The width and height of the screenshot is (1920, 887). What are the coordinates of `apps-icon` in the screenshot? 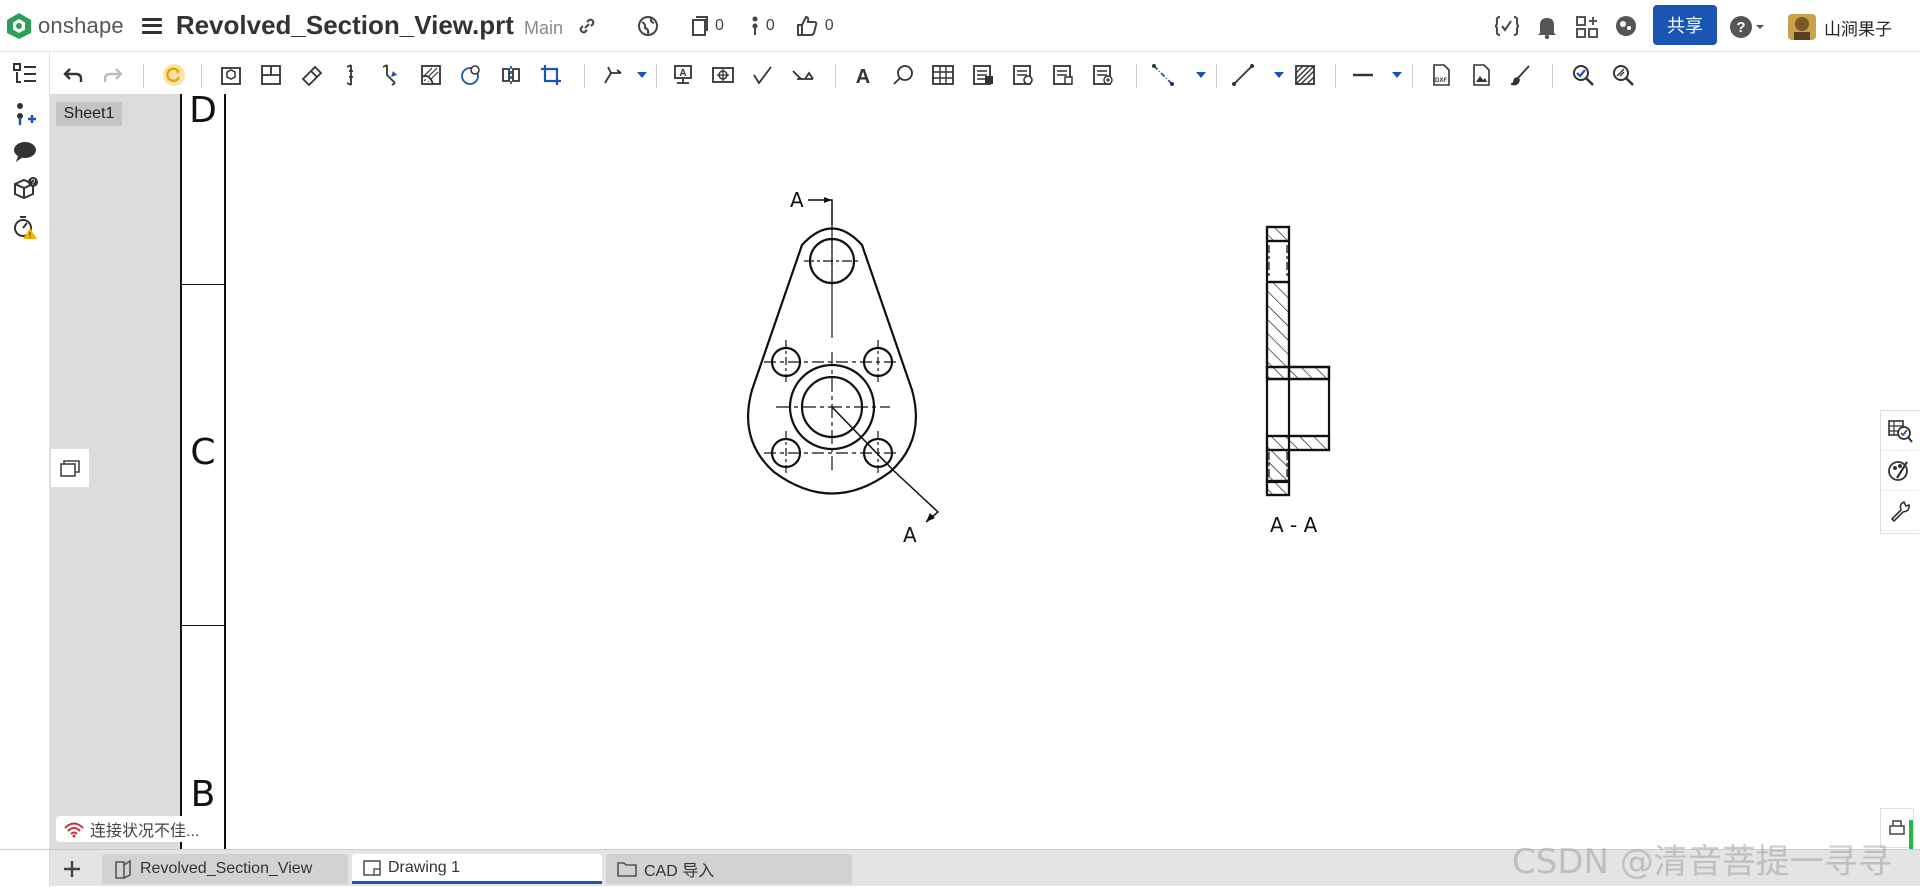 It's located at (1587, 27).